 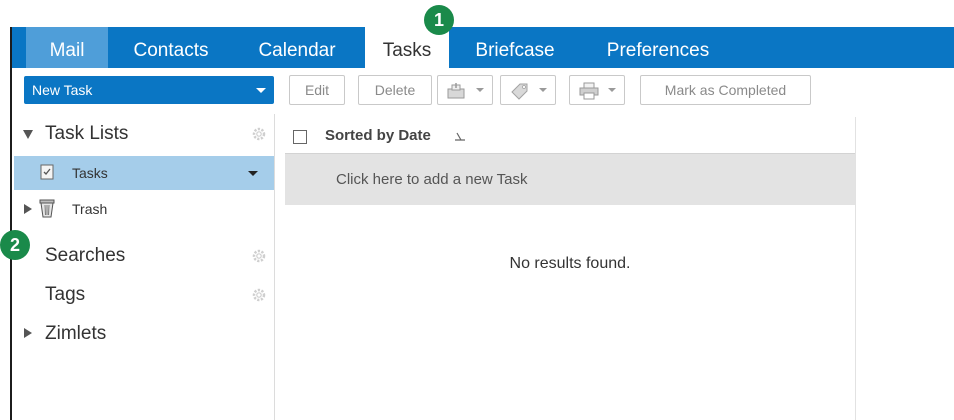 What do you see at coordinates (143, 334) in the screenshot?
I see `zimlets-header: Zimlets` at bounding box center [143, 334].